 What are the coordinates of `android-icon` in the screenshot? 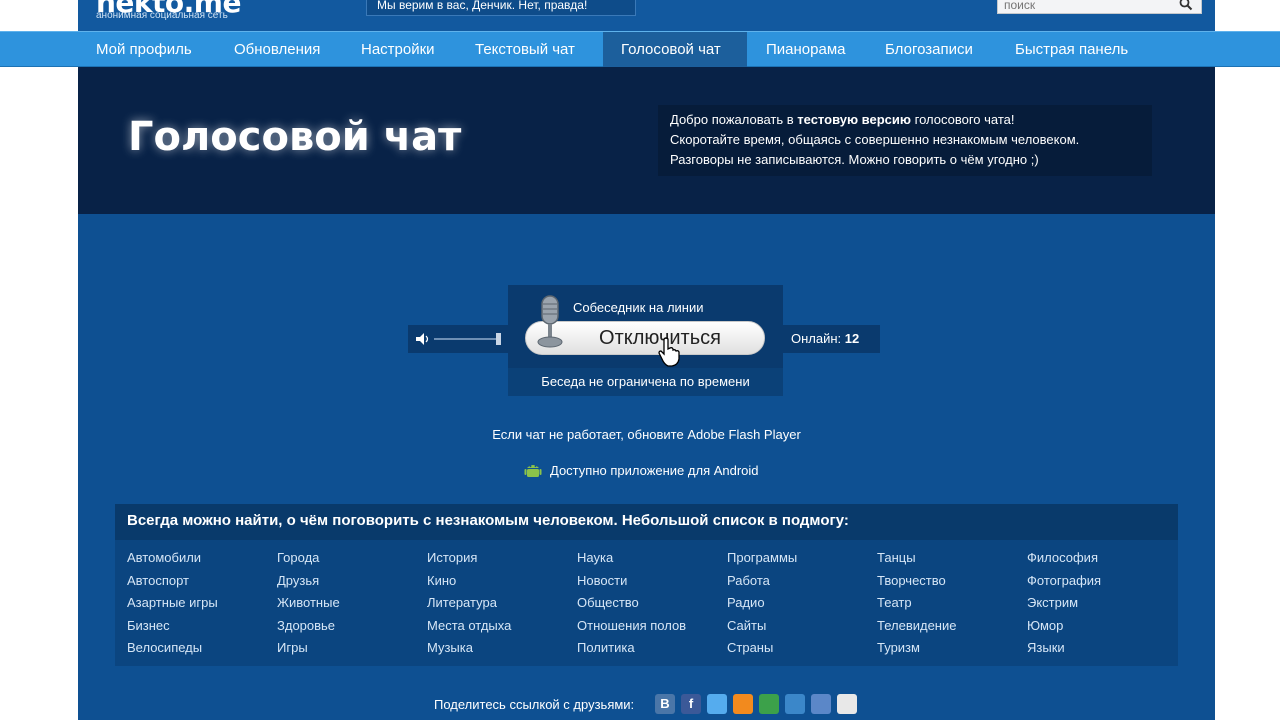 It's located at (533, 471).